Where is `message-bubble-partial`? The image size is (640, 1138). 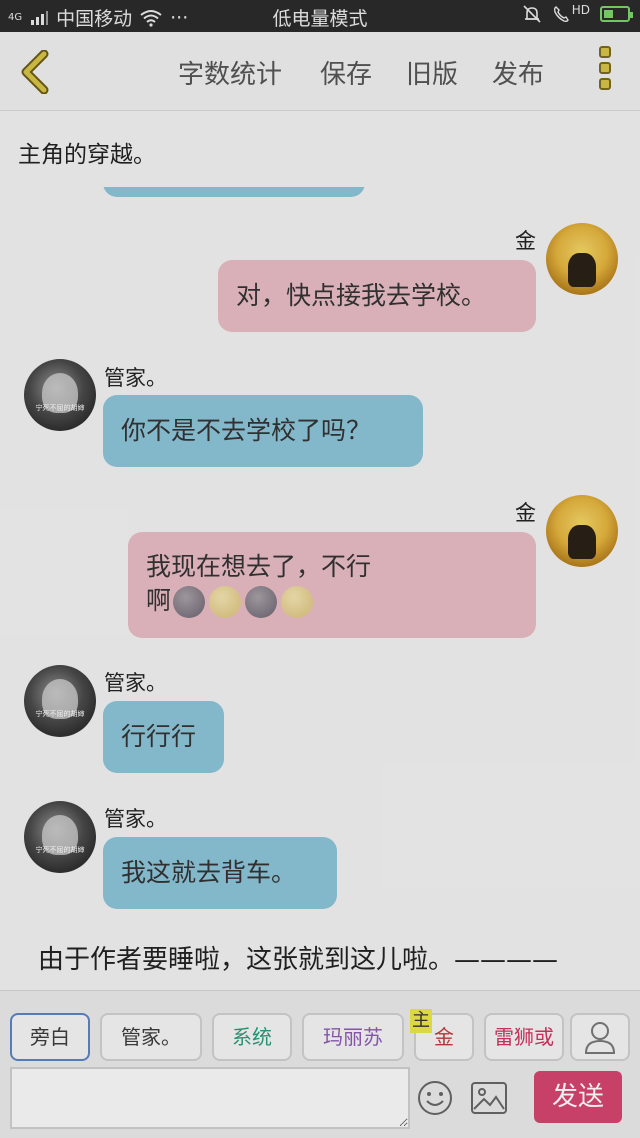 message-bubble-partial is located at coordinates (234, 192).